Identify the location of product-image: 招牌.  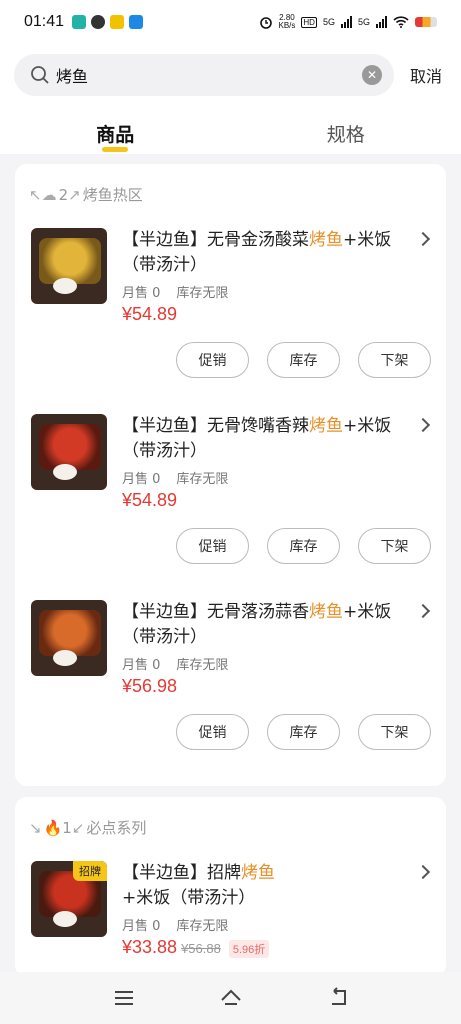
(69, 899).